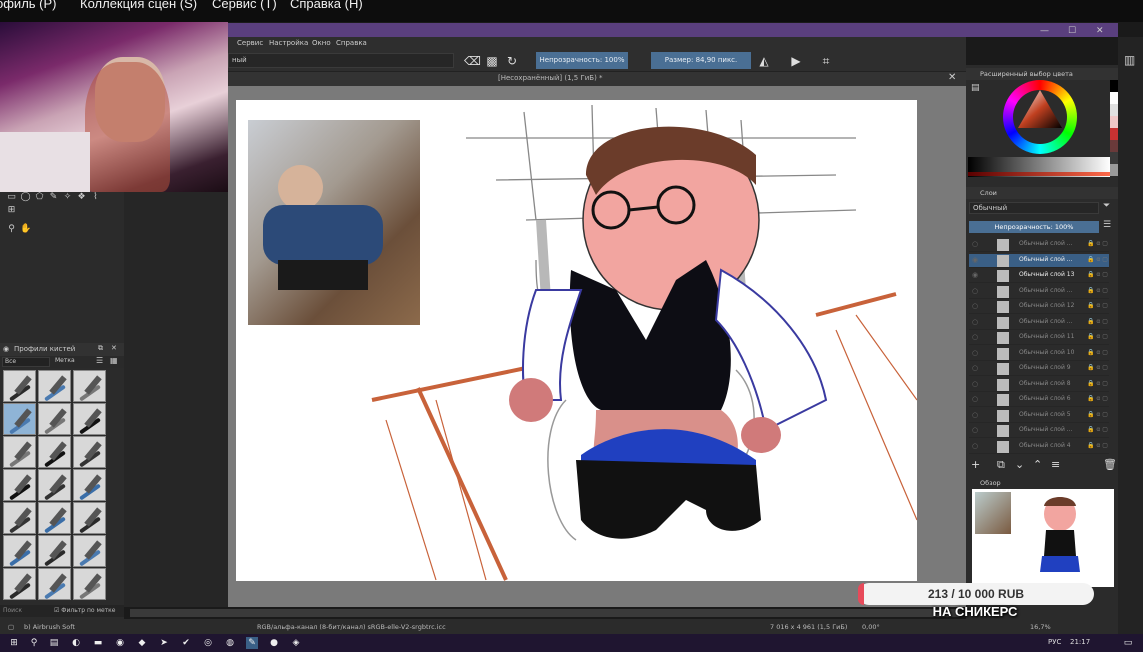 The image size is (1143, 652). Describe the element at coordinates (84, 610) in the screenshot. I see `filter-by-tag-checkbox: ☑ Фильтр по метке` at that location.